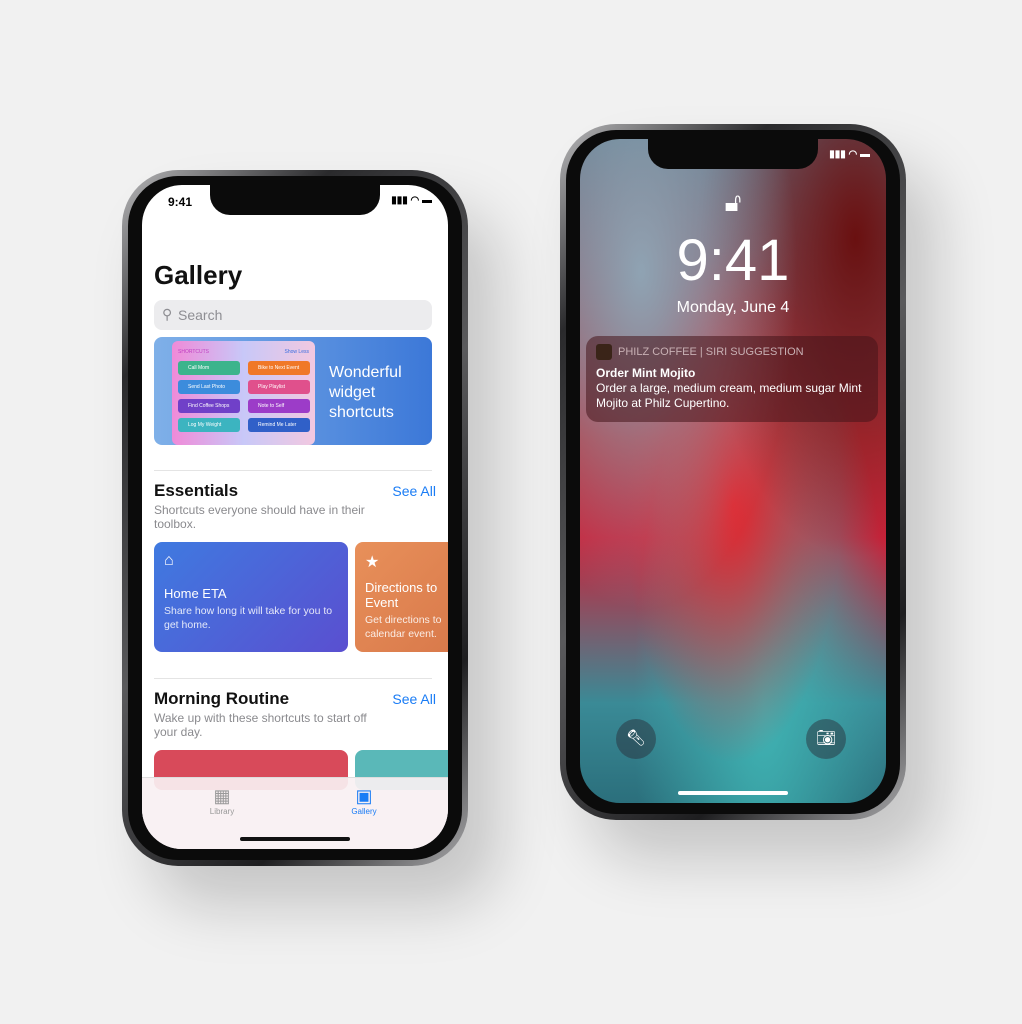  Describe the element at coordinates (733, 202) in the screenshot. I see `unlock-icon: 🔓︎` at that location.